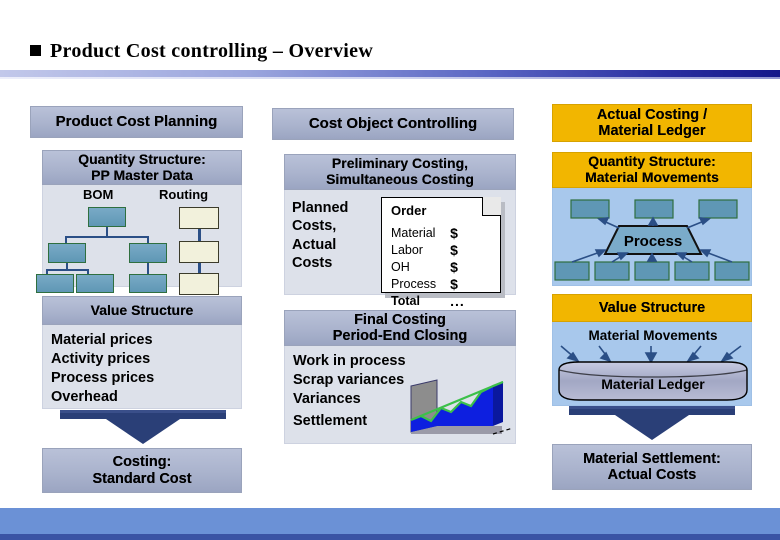 This screenshot has width=780, height=540. I want to click on order-document-title: Order, so click(409, 210).